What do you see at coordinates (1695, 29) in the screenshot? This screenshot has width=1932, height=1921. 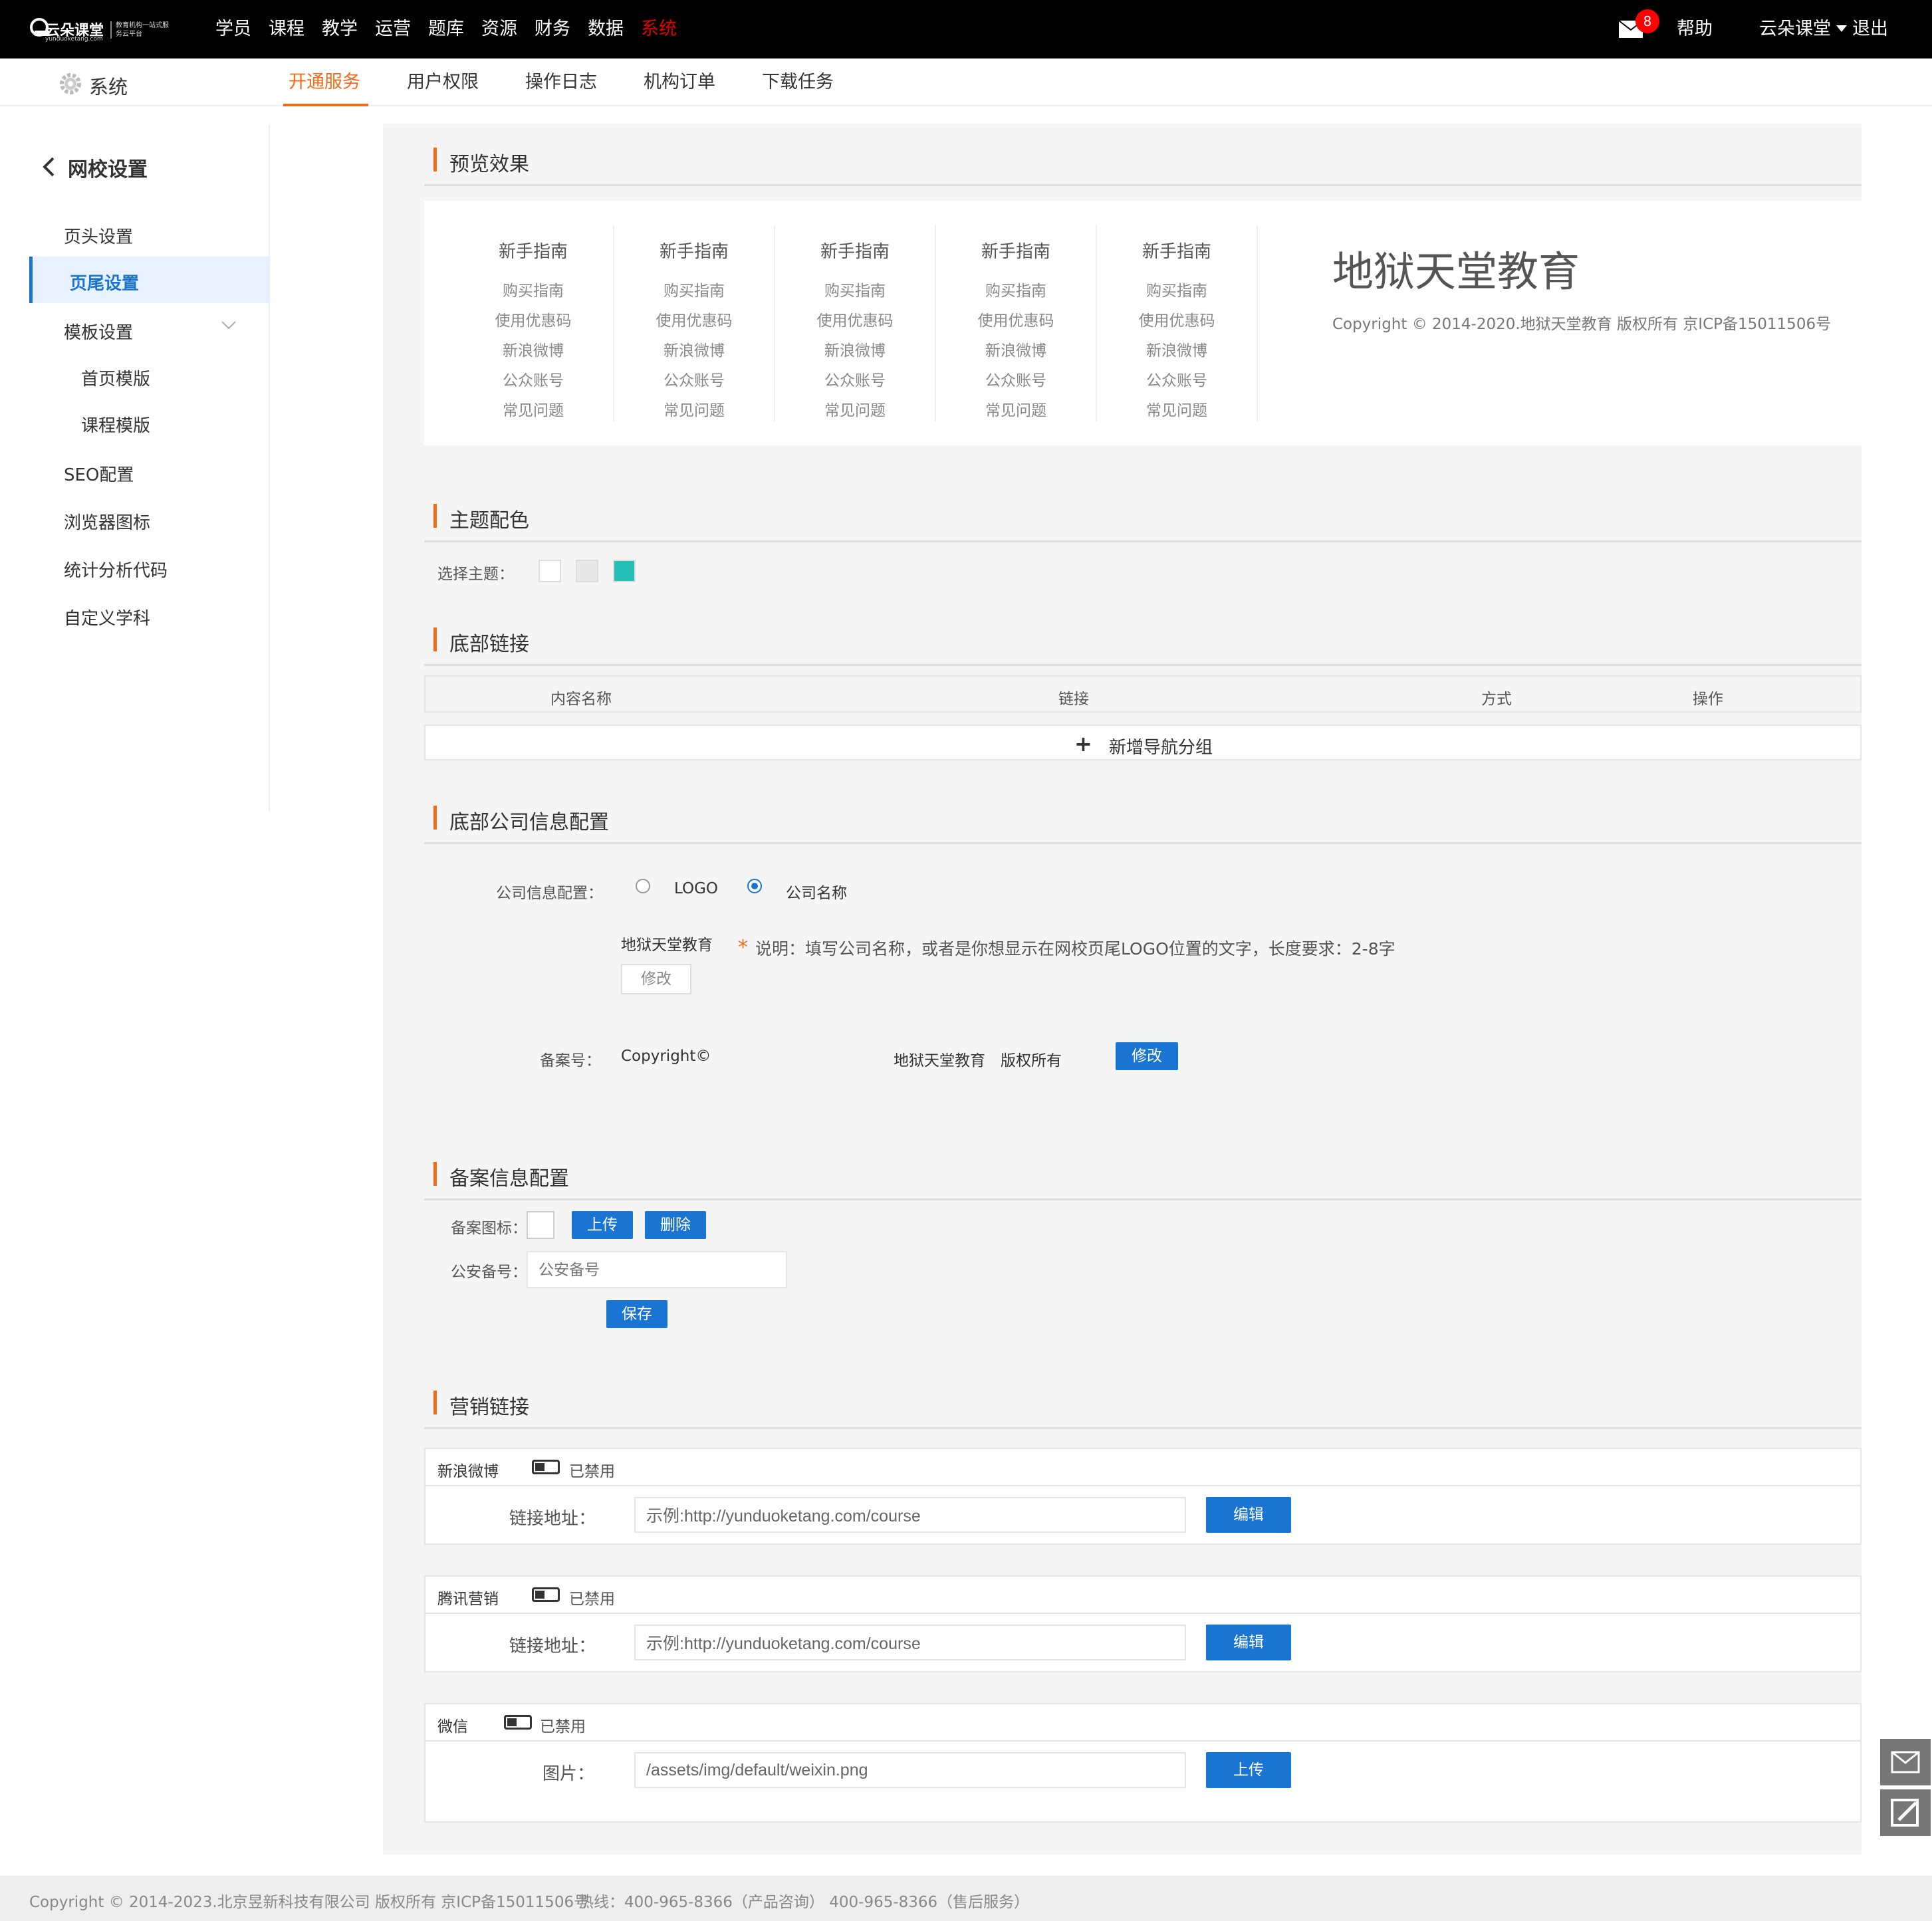 I see `help-link: 帮助` at bounding box center [1695, 29].